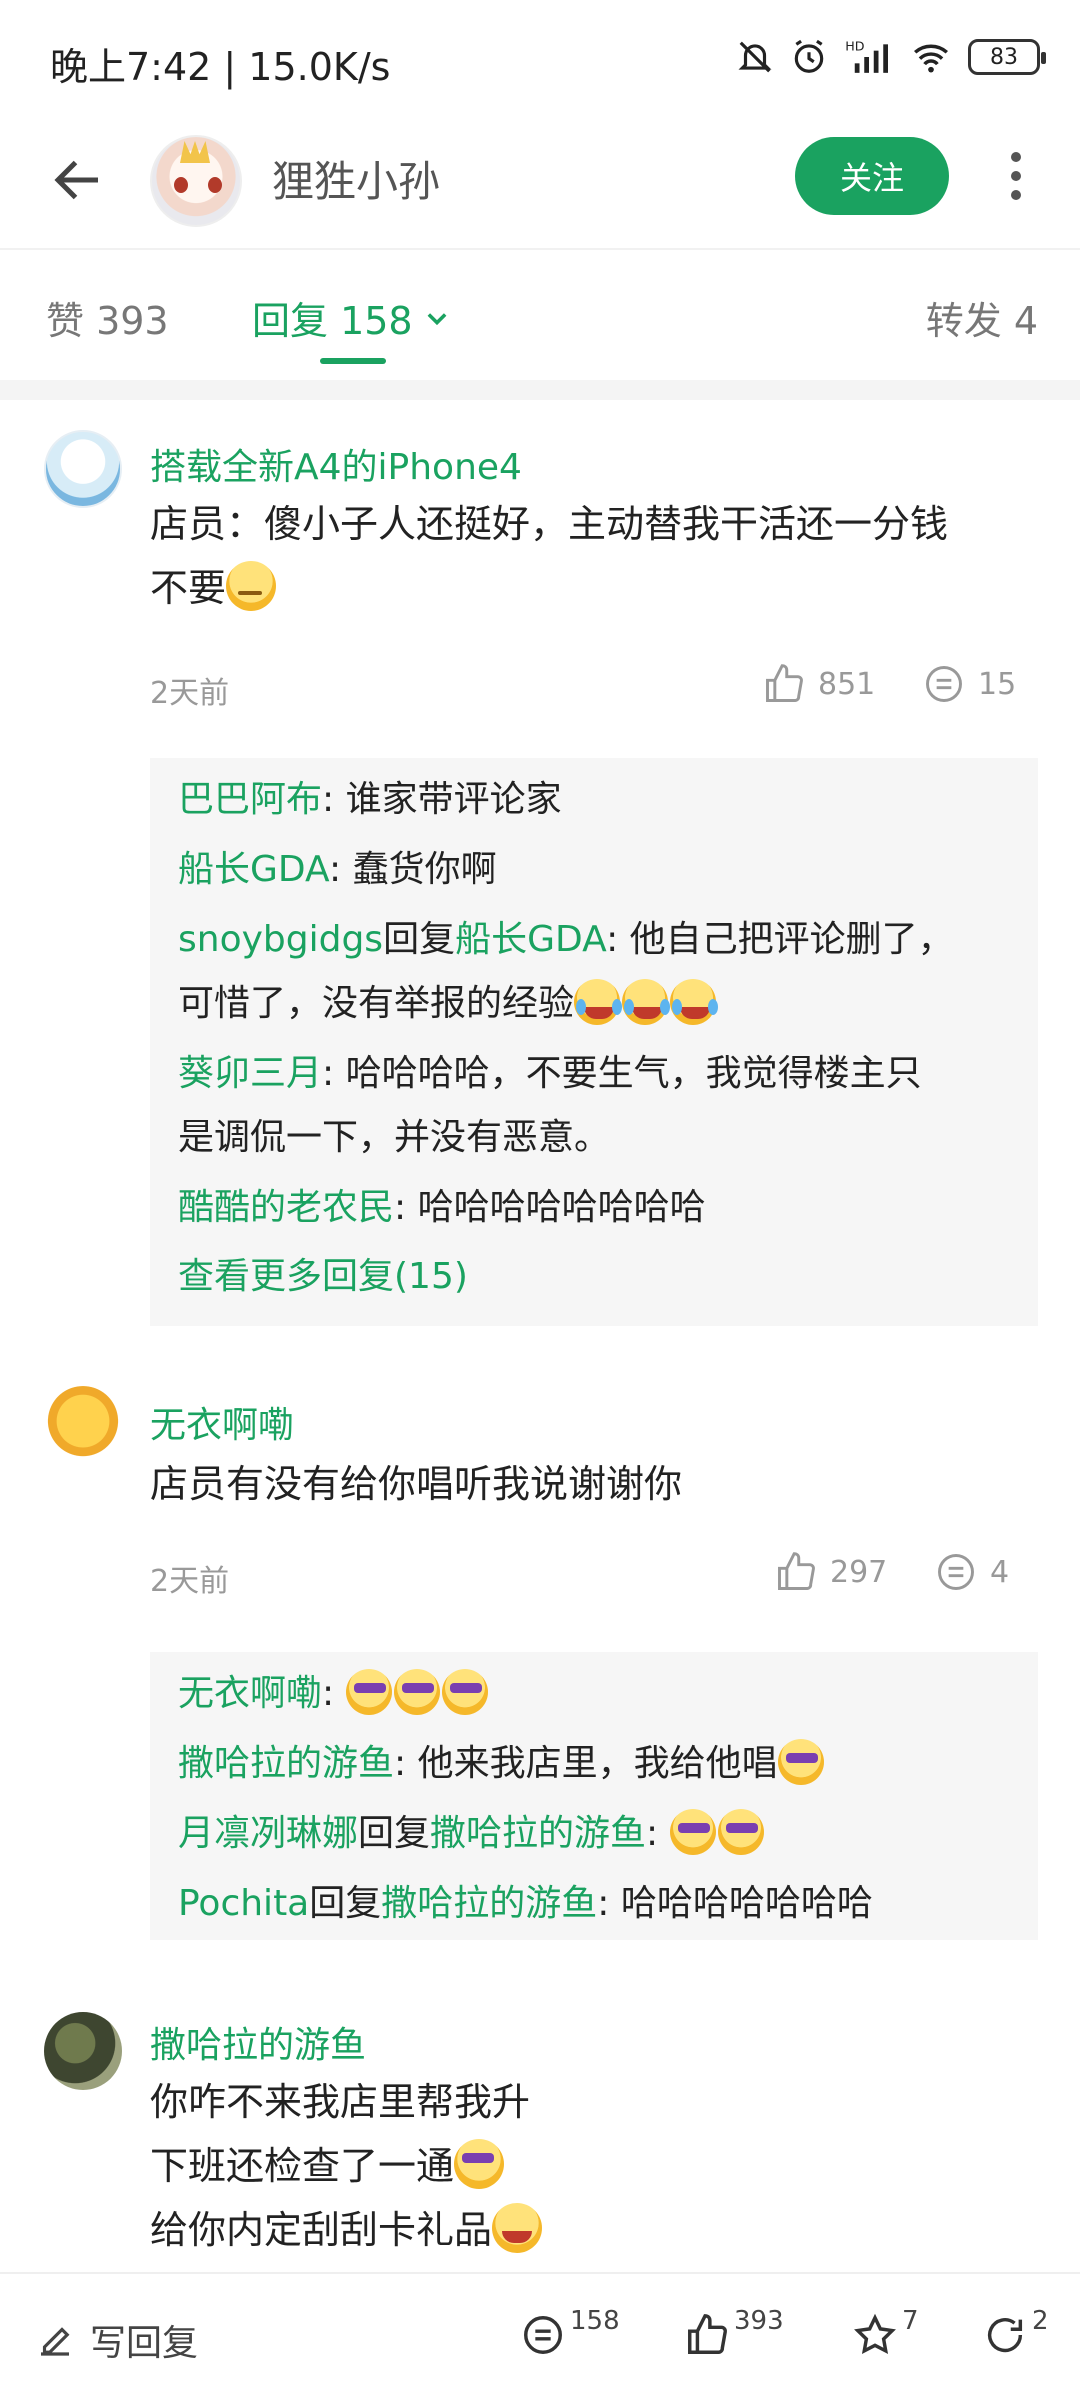  Describe the element at coordinates (424, 869) in the screenshot. I see `sub-reply-text: 蠢货你啊` at that location.